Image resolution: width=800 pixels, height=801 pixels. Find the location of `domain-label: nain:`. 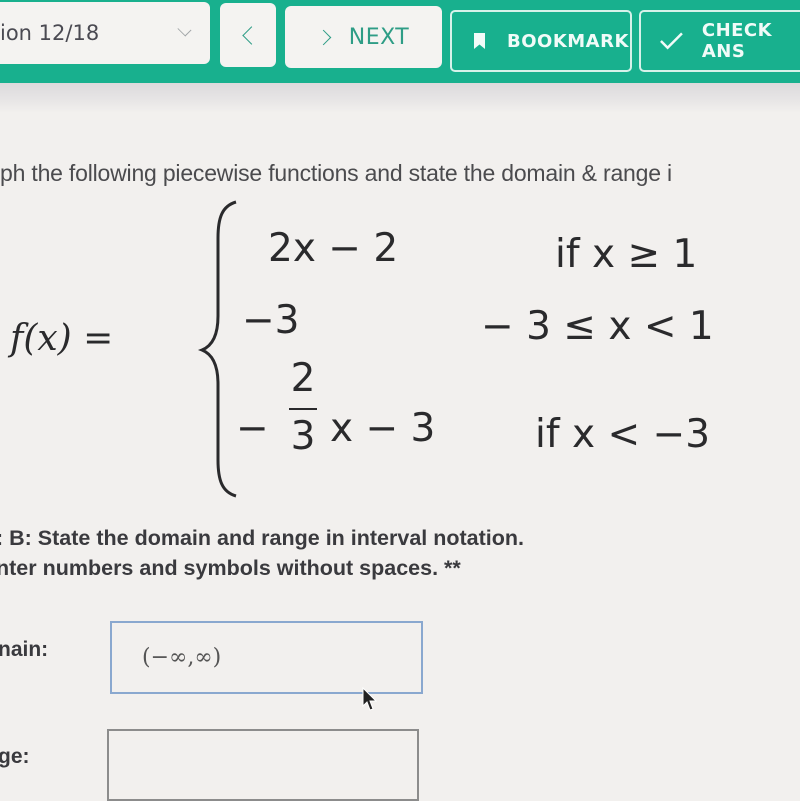

domain-label: nain: is located at coordinates (24, 649).